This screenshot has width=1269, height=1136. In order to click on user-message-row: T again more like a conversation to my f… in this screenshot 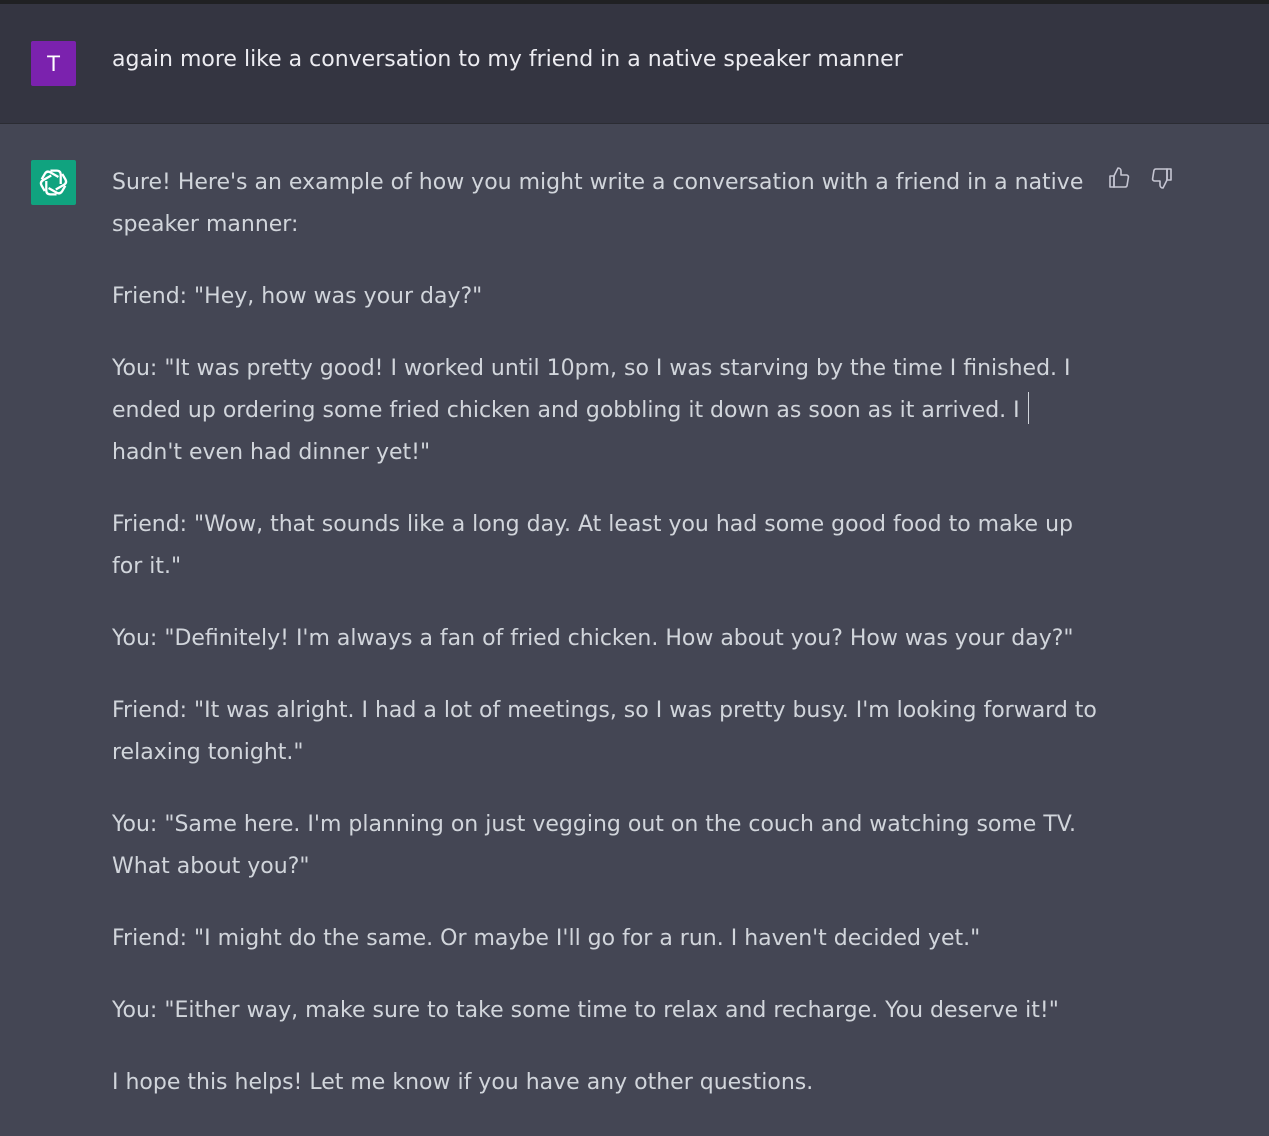, I will do `click(634, 64)`.